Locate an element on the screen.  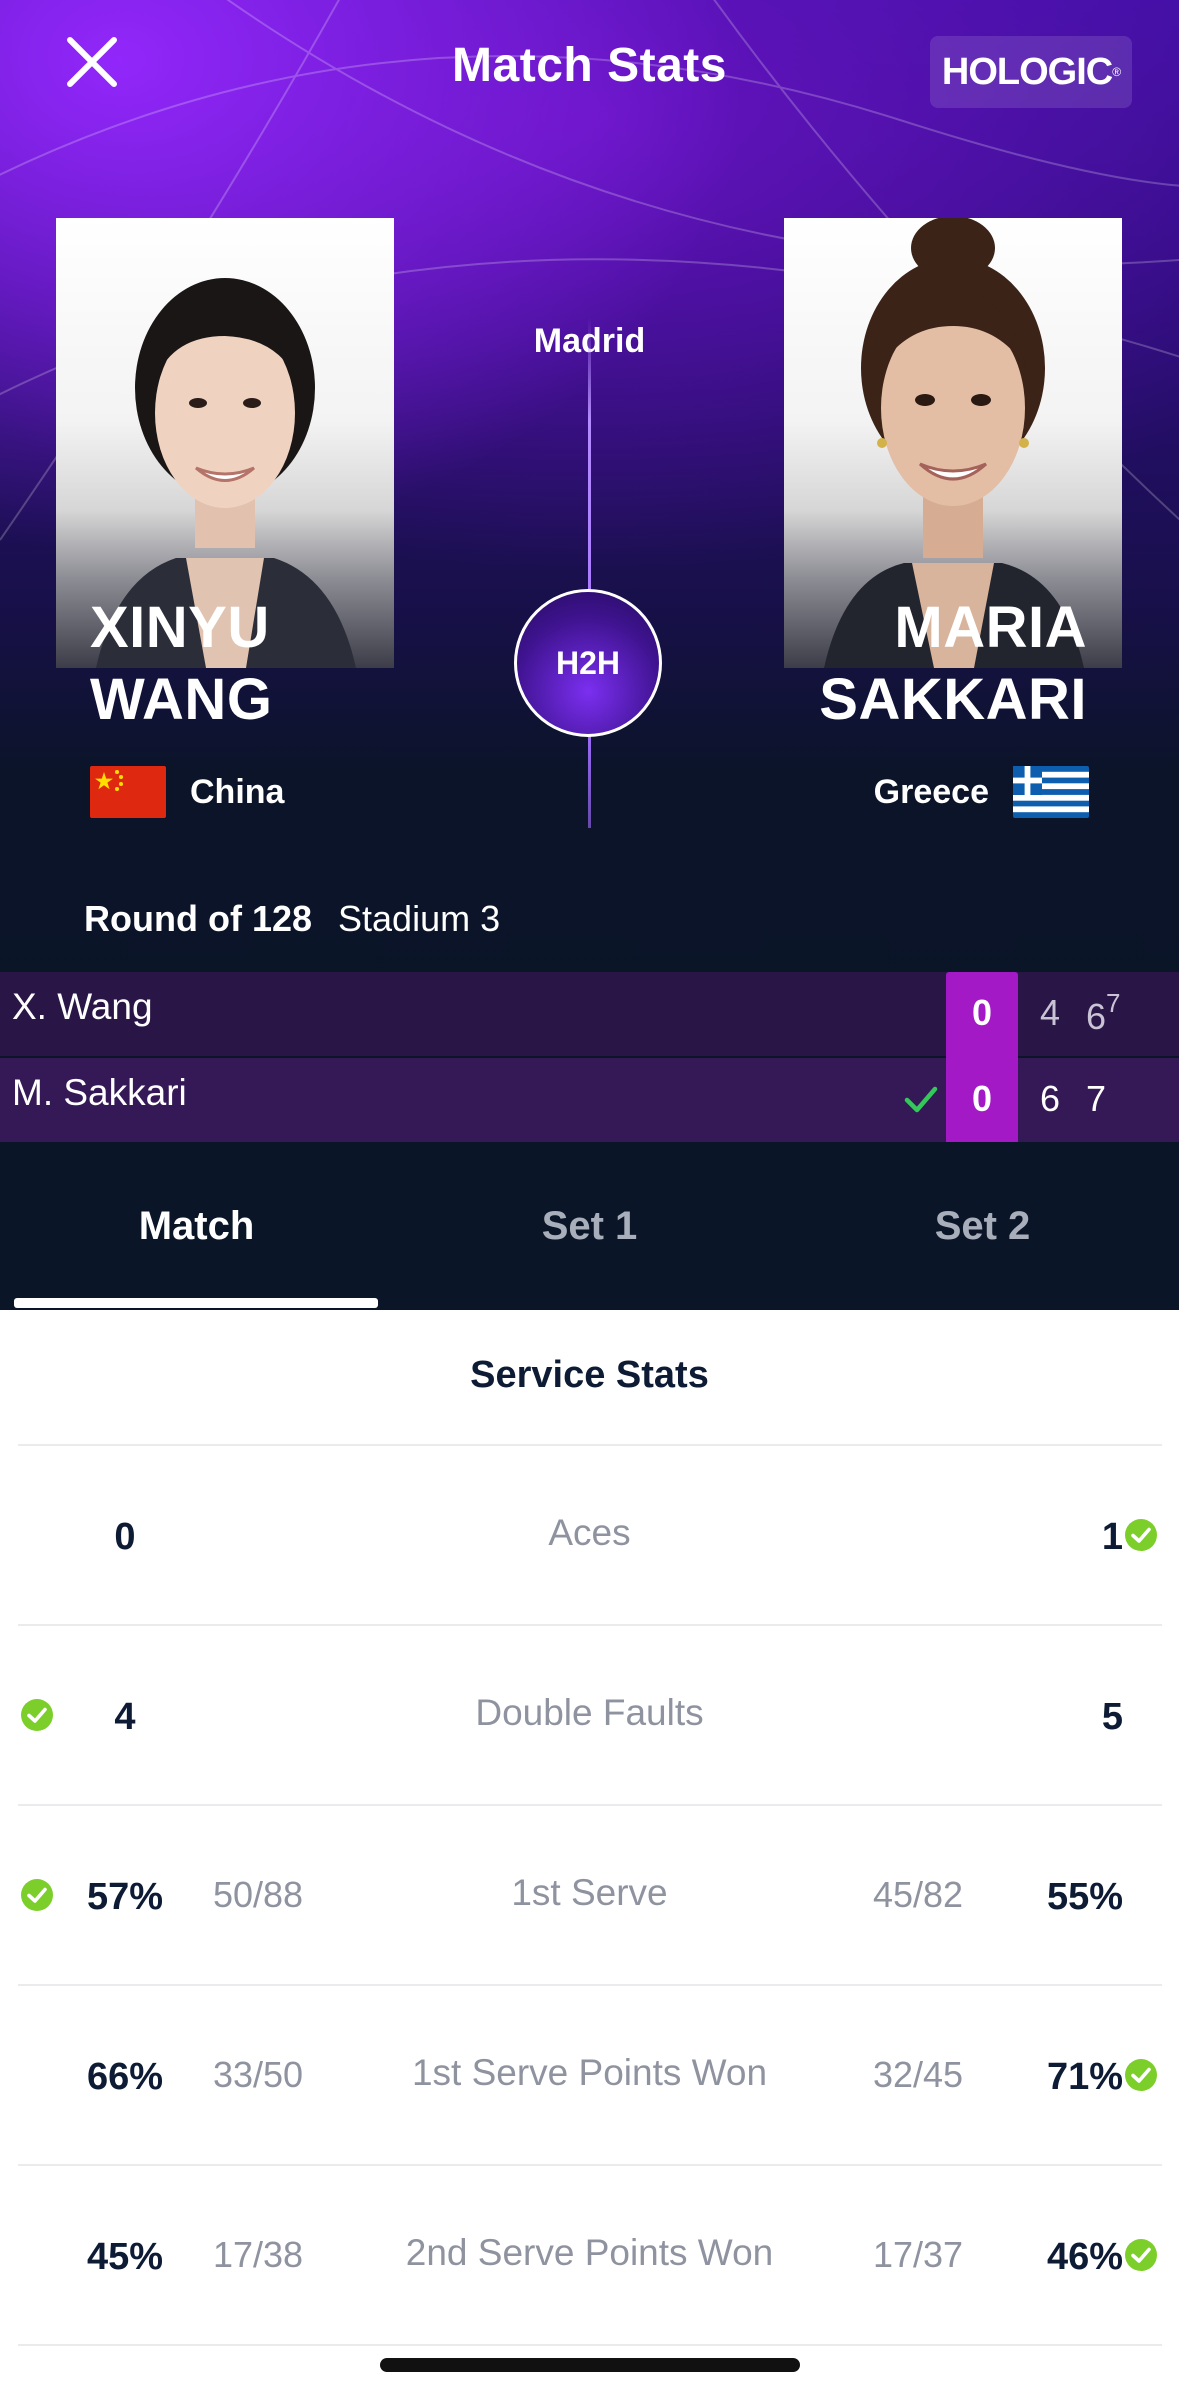
stat-right-fraction: 32/45 is located at coordinates (918, 2074).